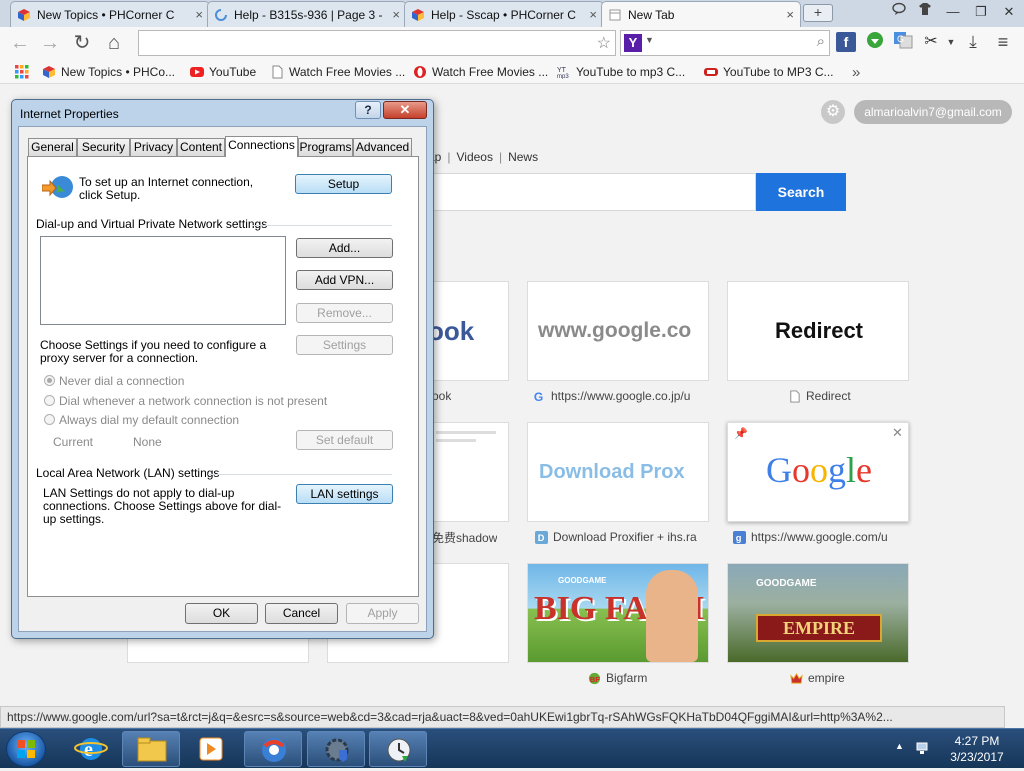  I want to click on divider, so click(322, 225).